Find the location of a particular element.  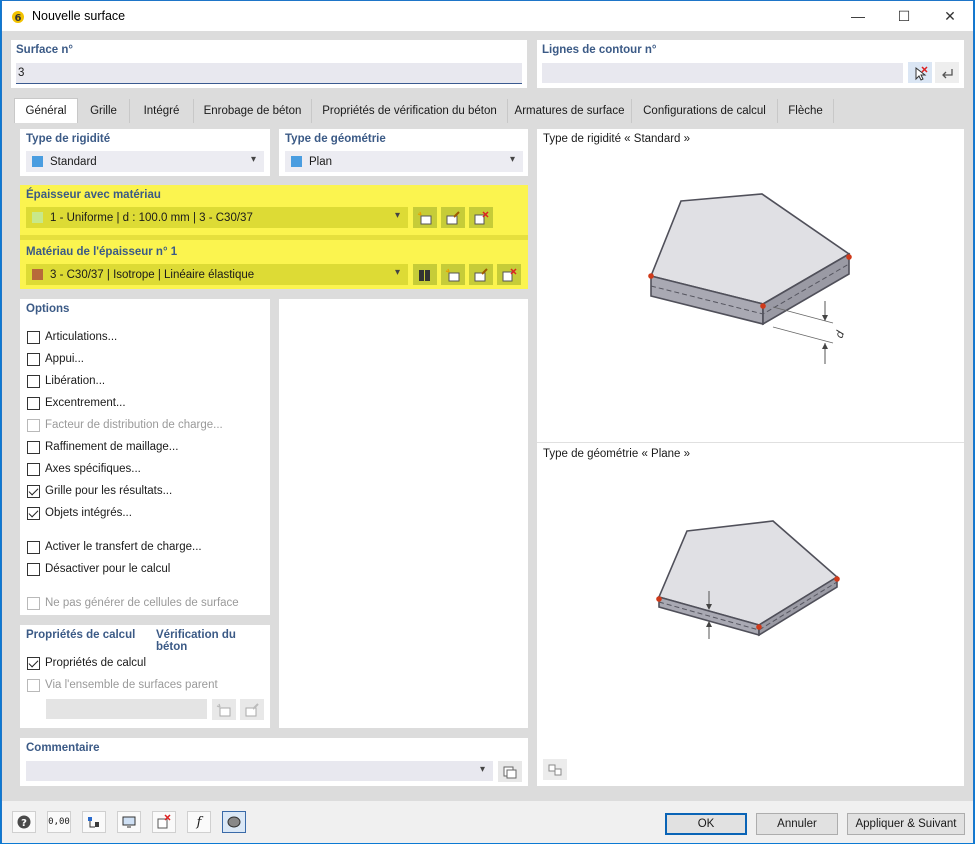

units-icon: 0,00 is located at coordinates (59, 822).